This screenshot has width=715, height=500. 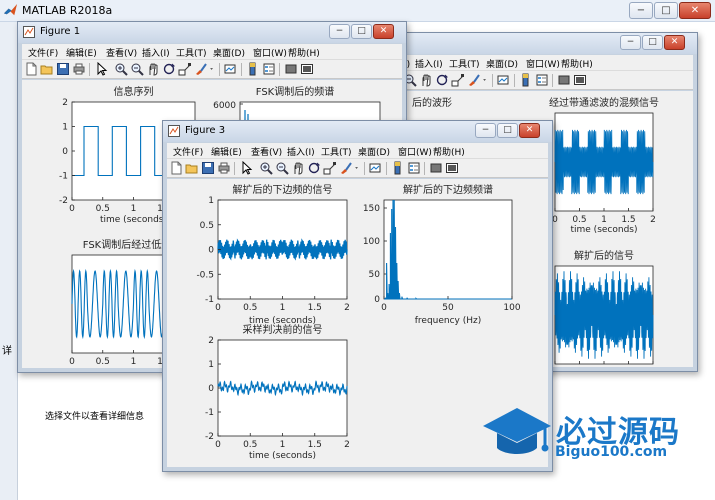 I want to click on figure-1-title-bar: Figure 1 − □ ✕, so click(x=212, y=32).